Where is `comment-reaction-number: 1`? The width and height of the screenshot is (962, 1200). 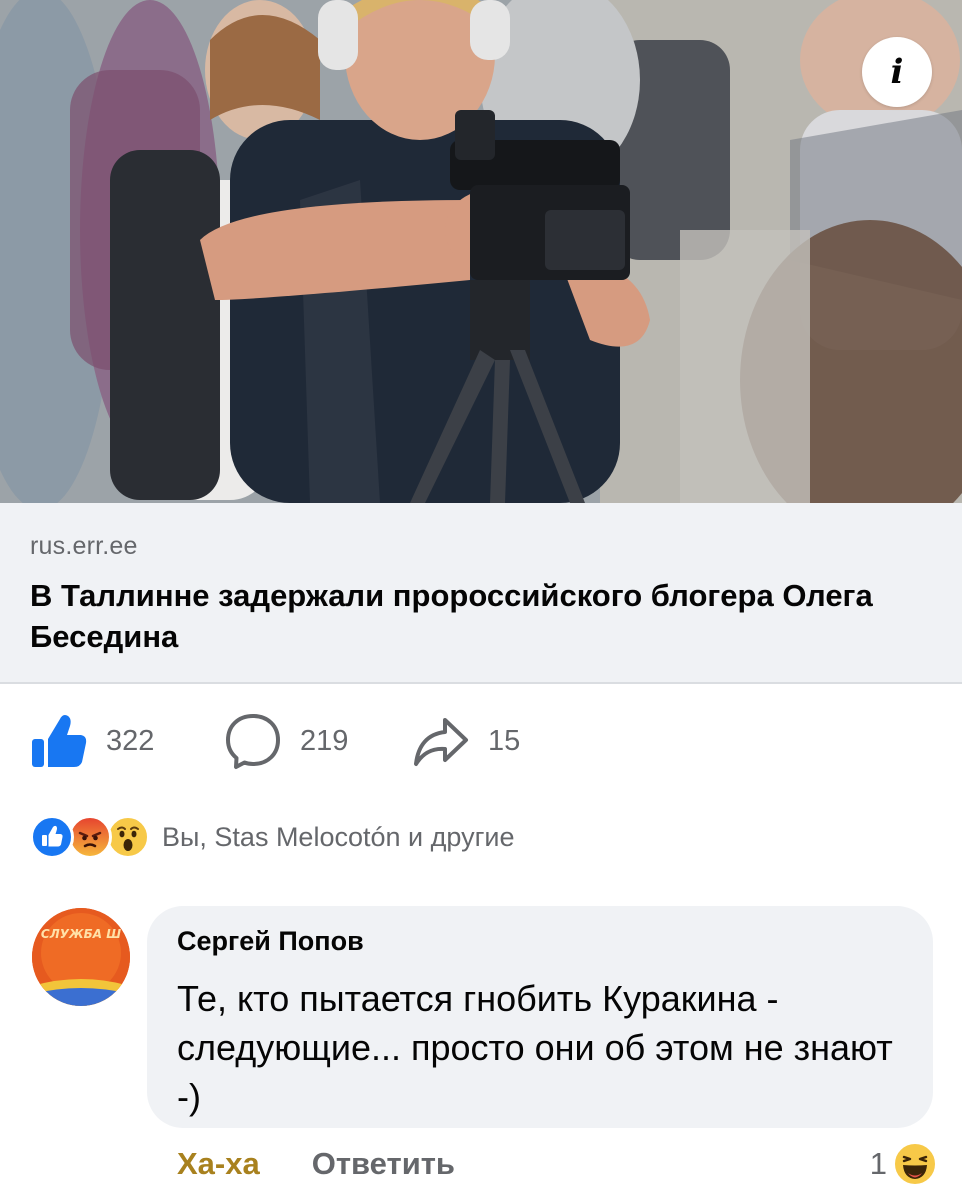 comment-reaction-number: 1 is located at coordinates (878, 1163).